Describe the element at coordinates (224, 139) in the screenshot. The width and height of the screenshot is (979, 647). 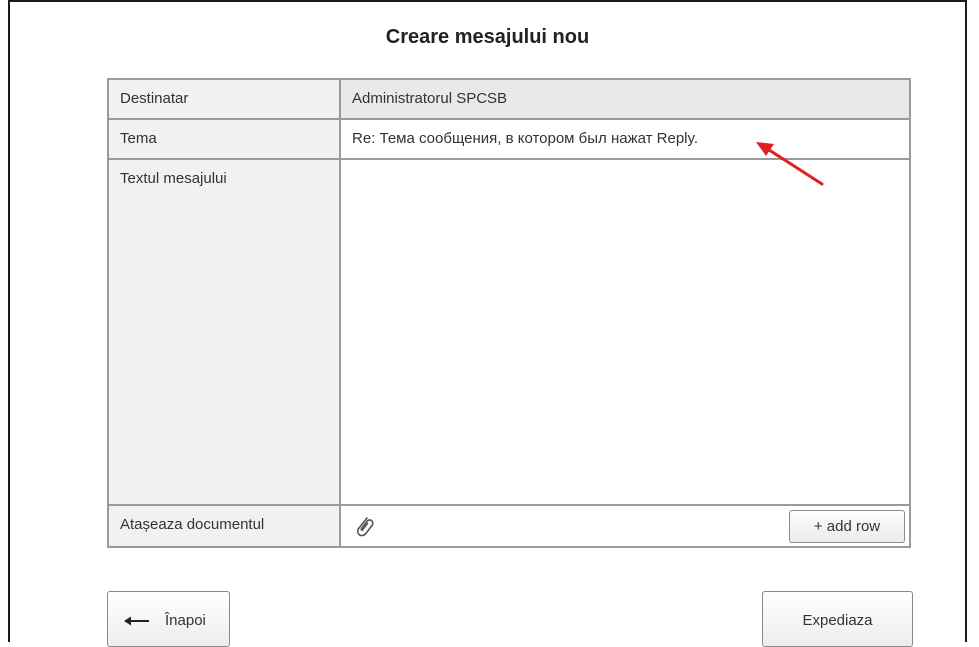
I see `subject-label: Tema` at that location.